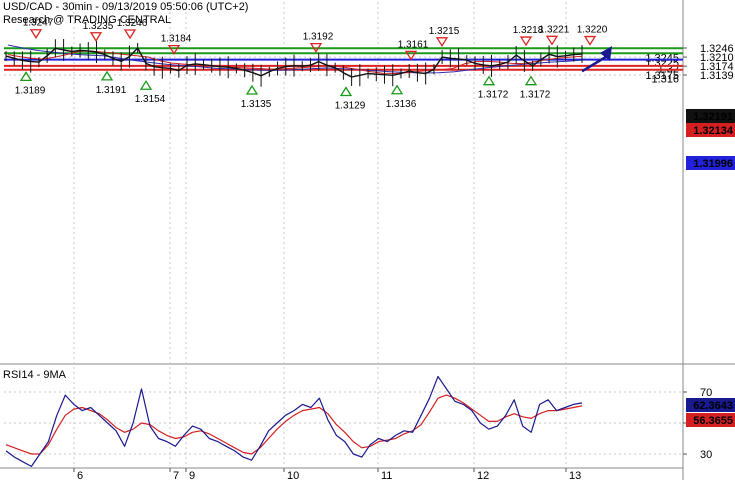 Image resolution: width=735 pixels, height=480 pixels. Describe the element at coordinates (35, 375) in the screenshot. I see `rsi-title: RSI14 - 9MA` at that location.